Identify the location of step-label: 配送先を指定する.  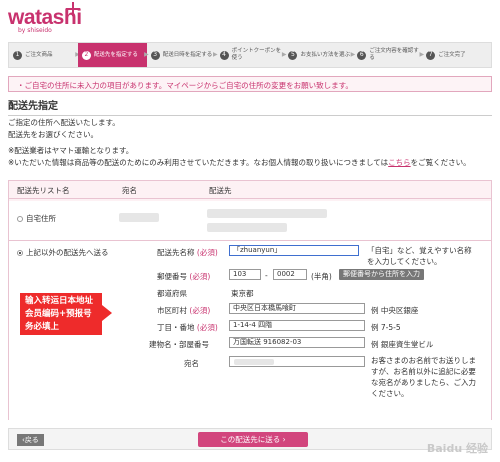
(115, 54).